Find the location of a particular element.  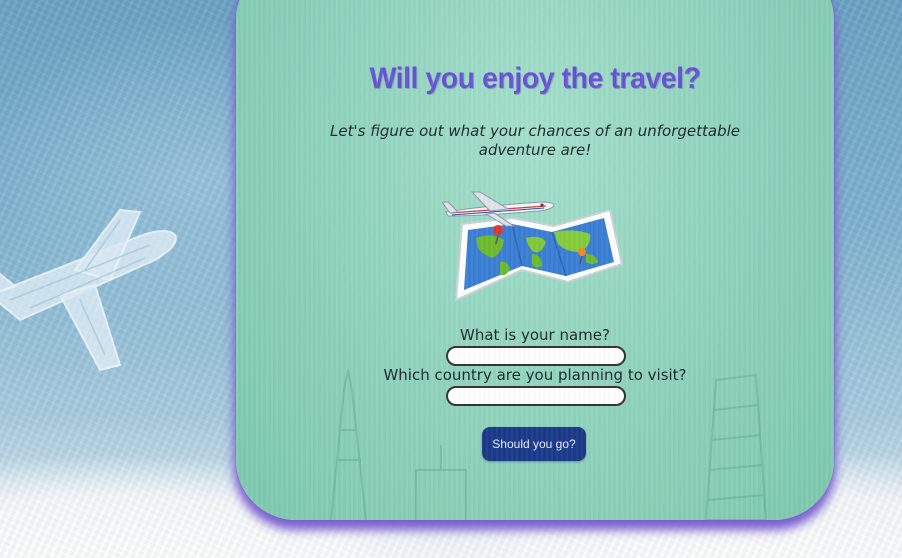

name-input is located at coordinates (536, 356).